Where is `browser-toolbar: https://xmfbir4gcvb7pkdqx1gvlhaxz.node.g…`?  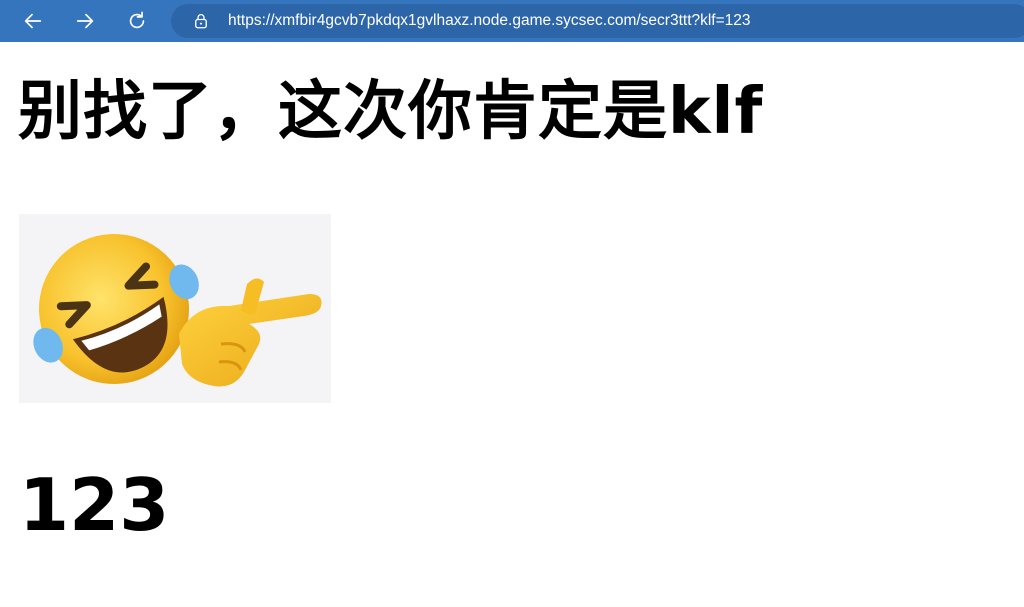 browser-toolbar: https://xmfbir4gcvb7pkdqx1gvlhaxz.node.g… is located at coordinates (512, 21).